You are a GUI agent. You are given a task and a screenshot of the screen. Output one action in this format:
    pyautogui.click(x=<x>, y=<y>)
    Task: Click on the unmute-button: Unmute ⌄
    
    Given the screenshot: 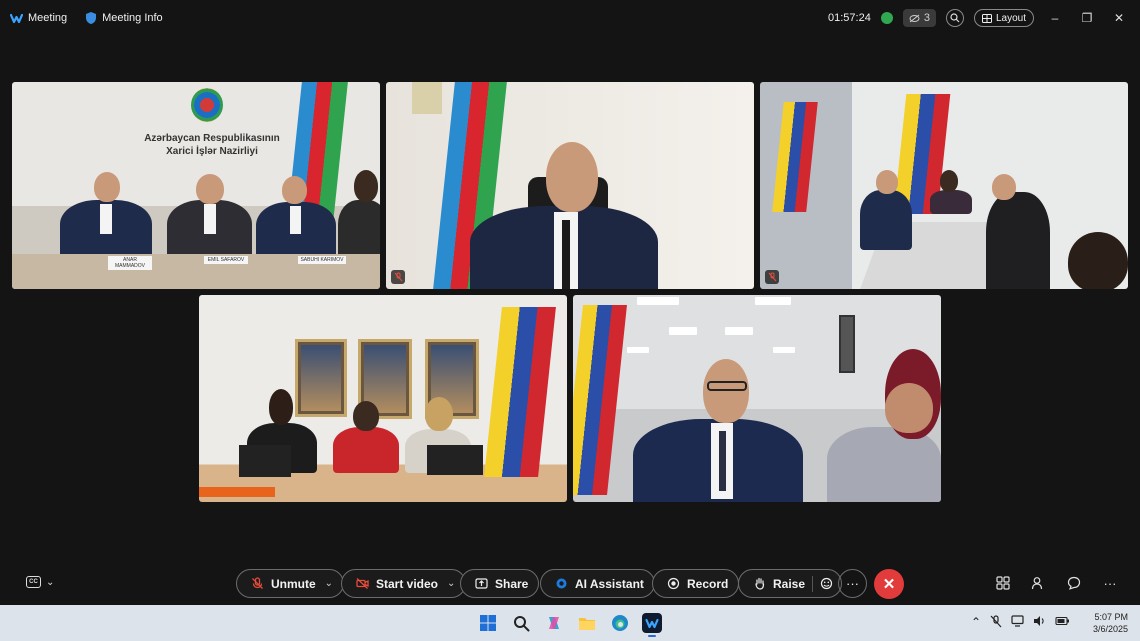 What is the action you would take?
    pyautogui.click(x=290, y=583)
    